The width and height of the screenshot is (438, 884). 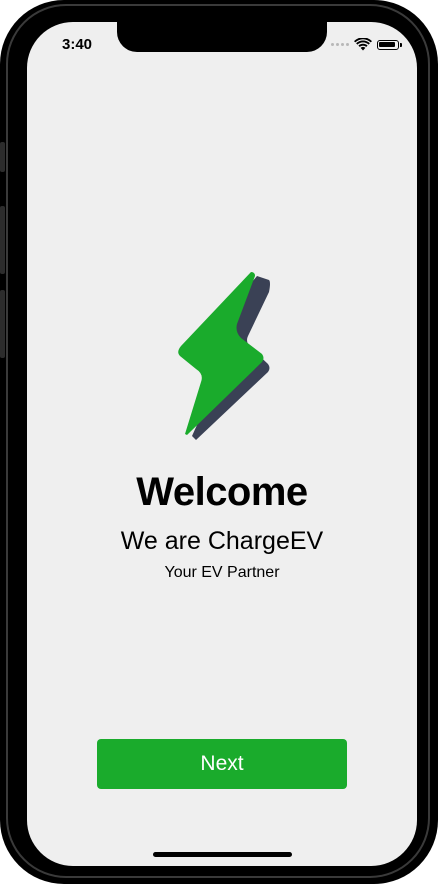 What do you see at coordinates (2, 240) in the screenshot?
I see `volume-up-button` at bounding box center [2, 240].